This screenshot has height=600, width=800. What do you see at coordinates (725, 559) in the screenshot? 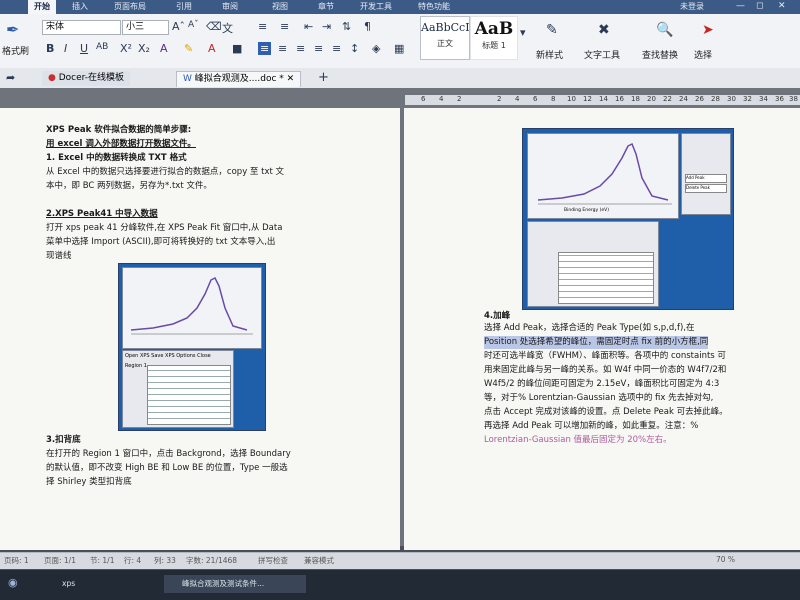
I see `zoom-level: 70 %` at bounding box center [725, 559].